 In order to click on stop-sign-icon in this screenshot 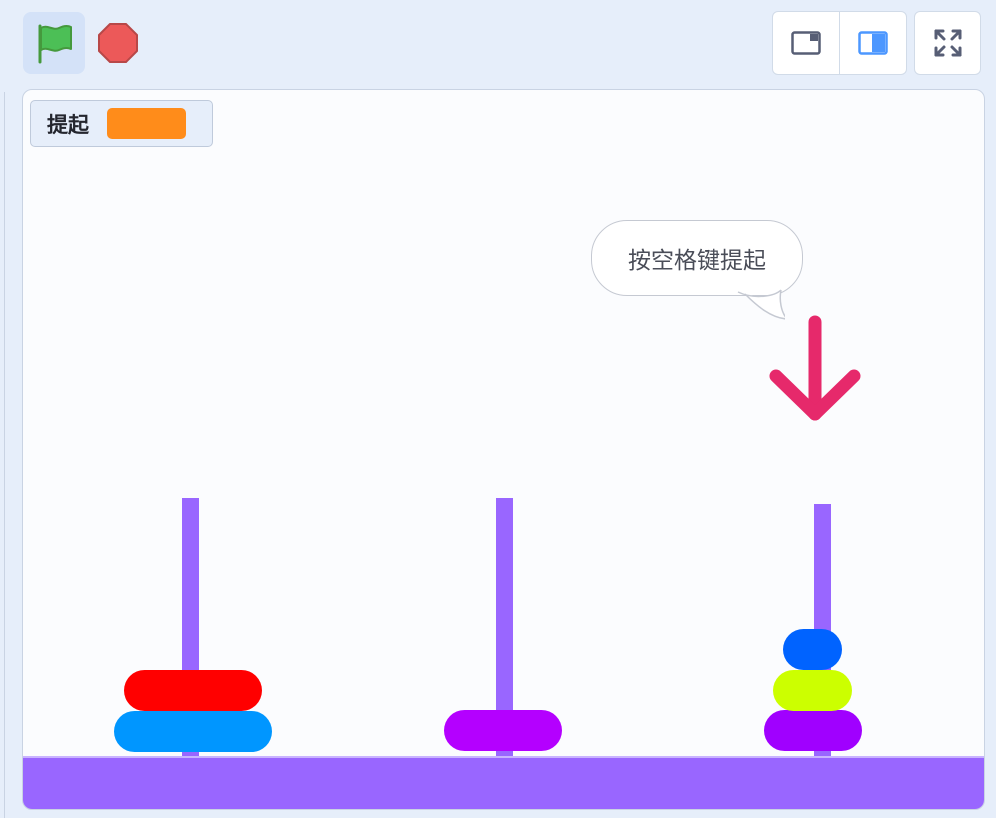, I will do `click(118, 43)`.